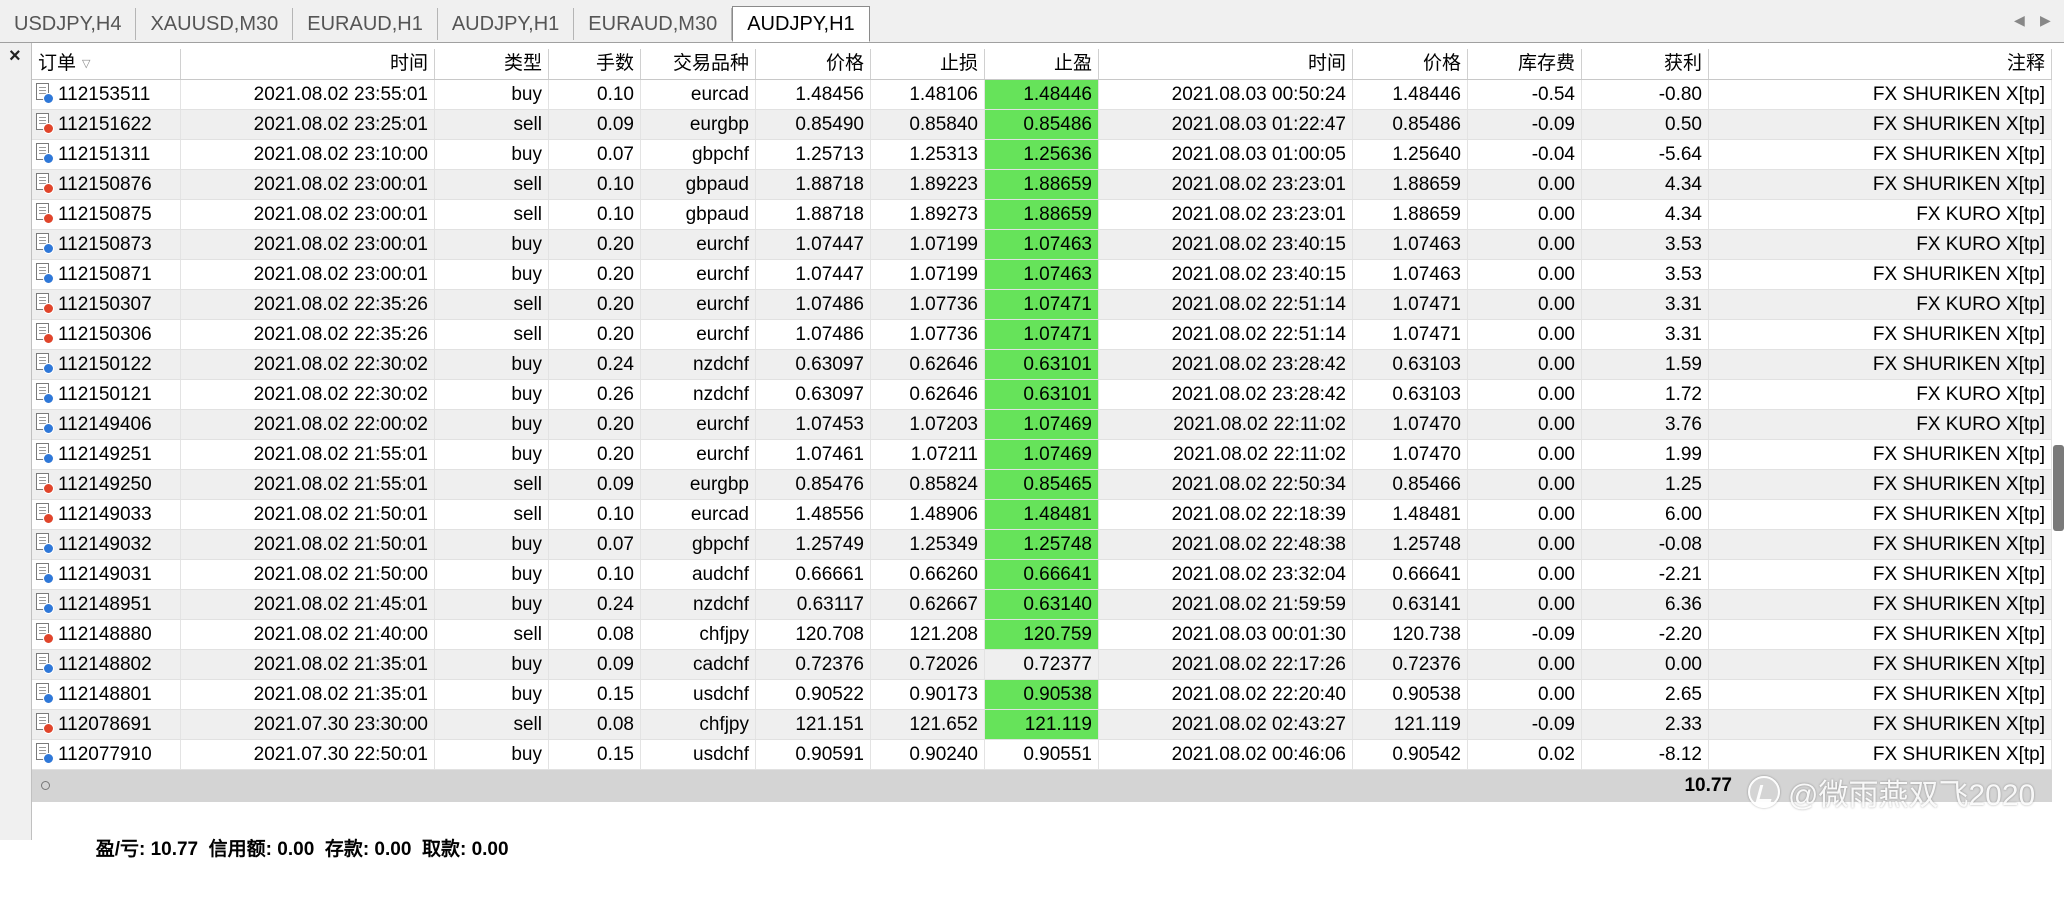 The image size is (2064, 898). I want to click on column-header-lots: 手数, so click(595, 64).